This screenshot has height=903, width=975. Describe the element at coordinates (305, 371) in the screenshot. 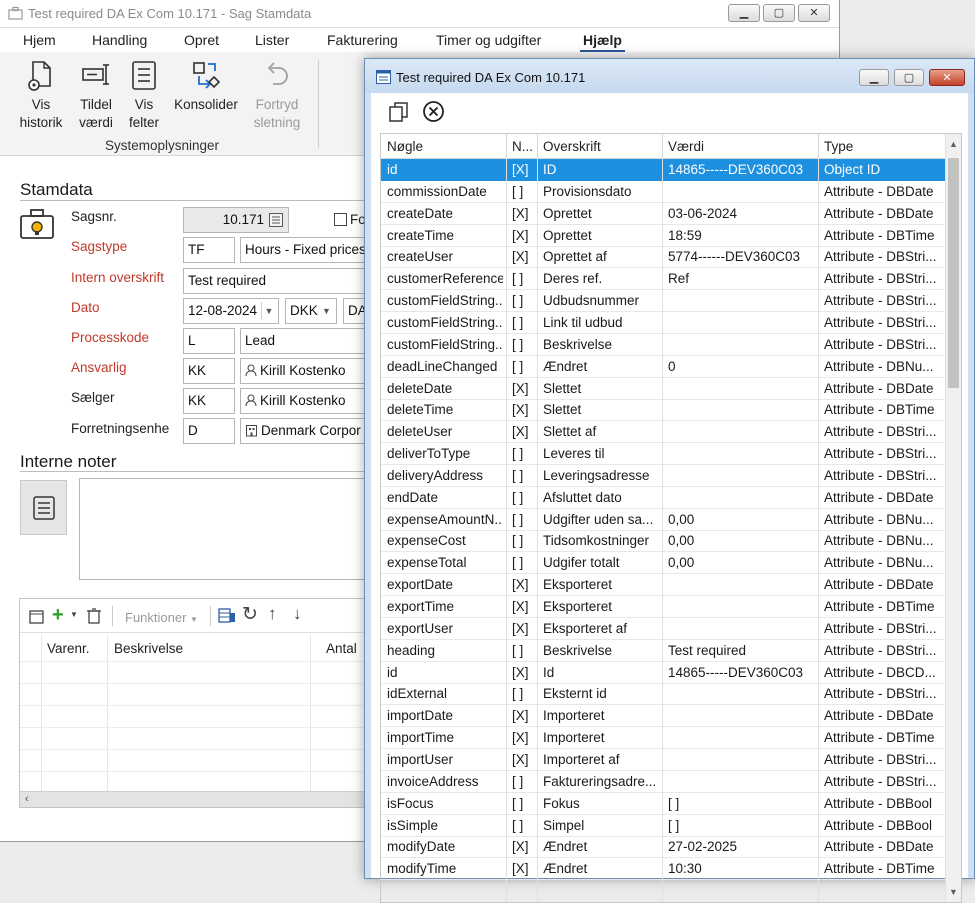

I see `ansvarlig-name-field: Kirill Kostenko` at that location.